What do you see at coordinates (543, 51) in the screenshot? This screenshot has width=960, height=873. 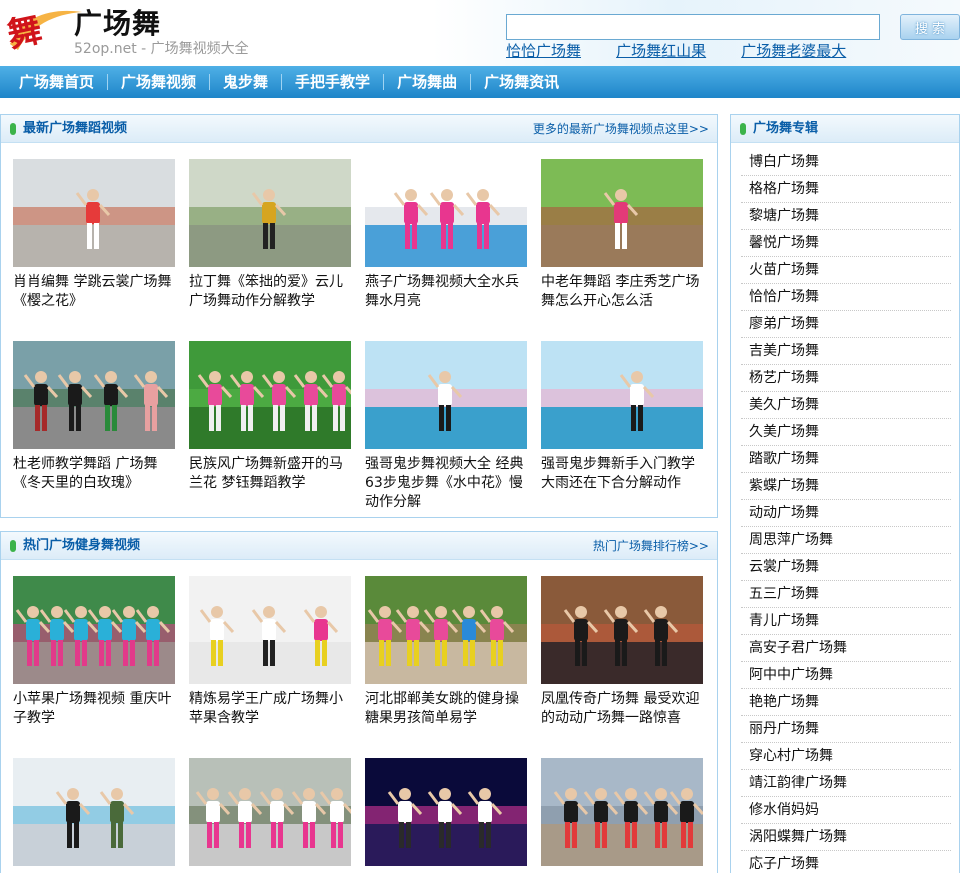 I see `hot-link: 恰恰广场舞` at bounding box center [543, 51].